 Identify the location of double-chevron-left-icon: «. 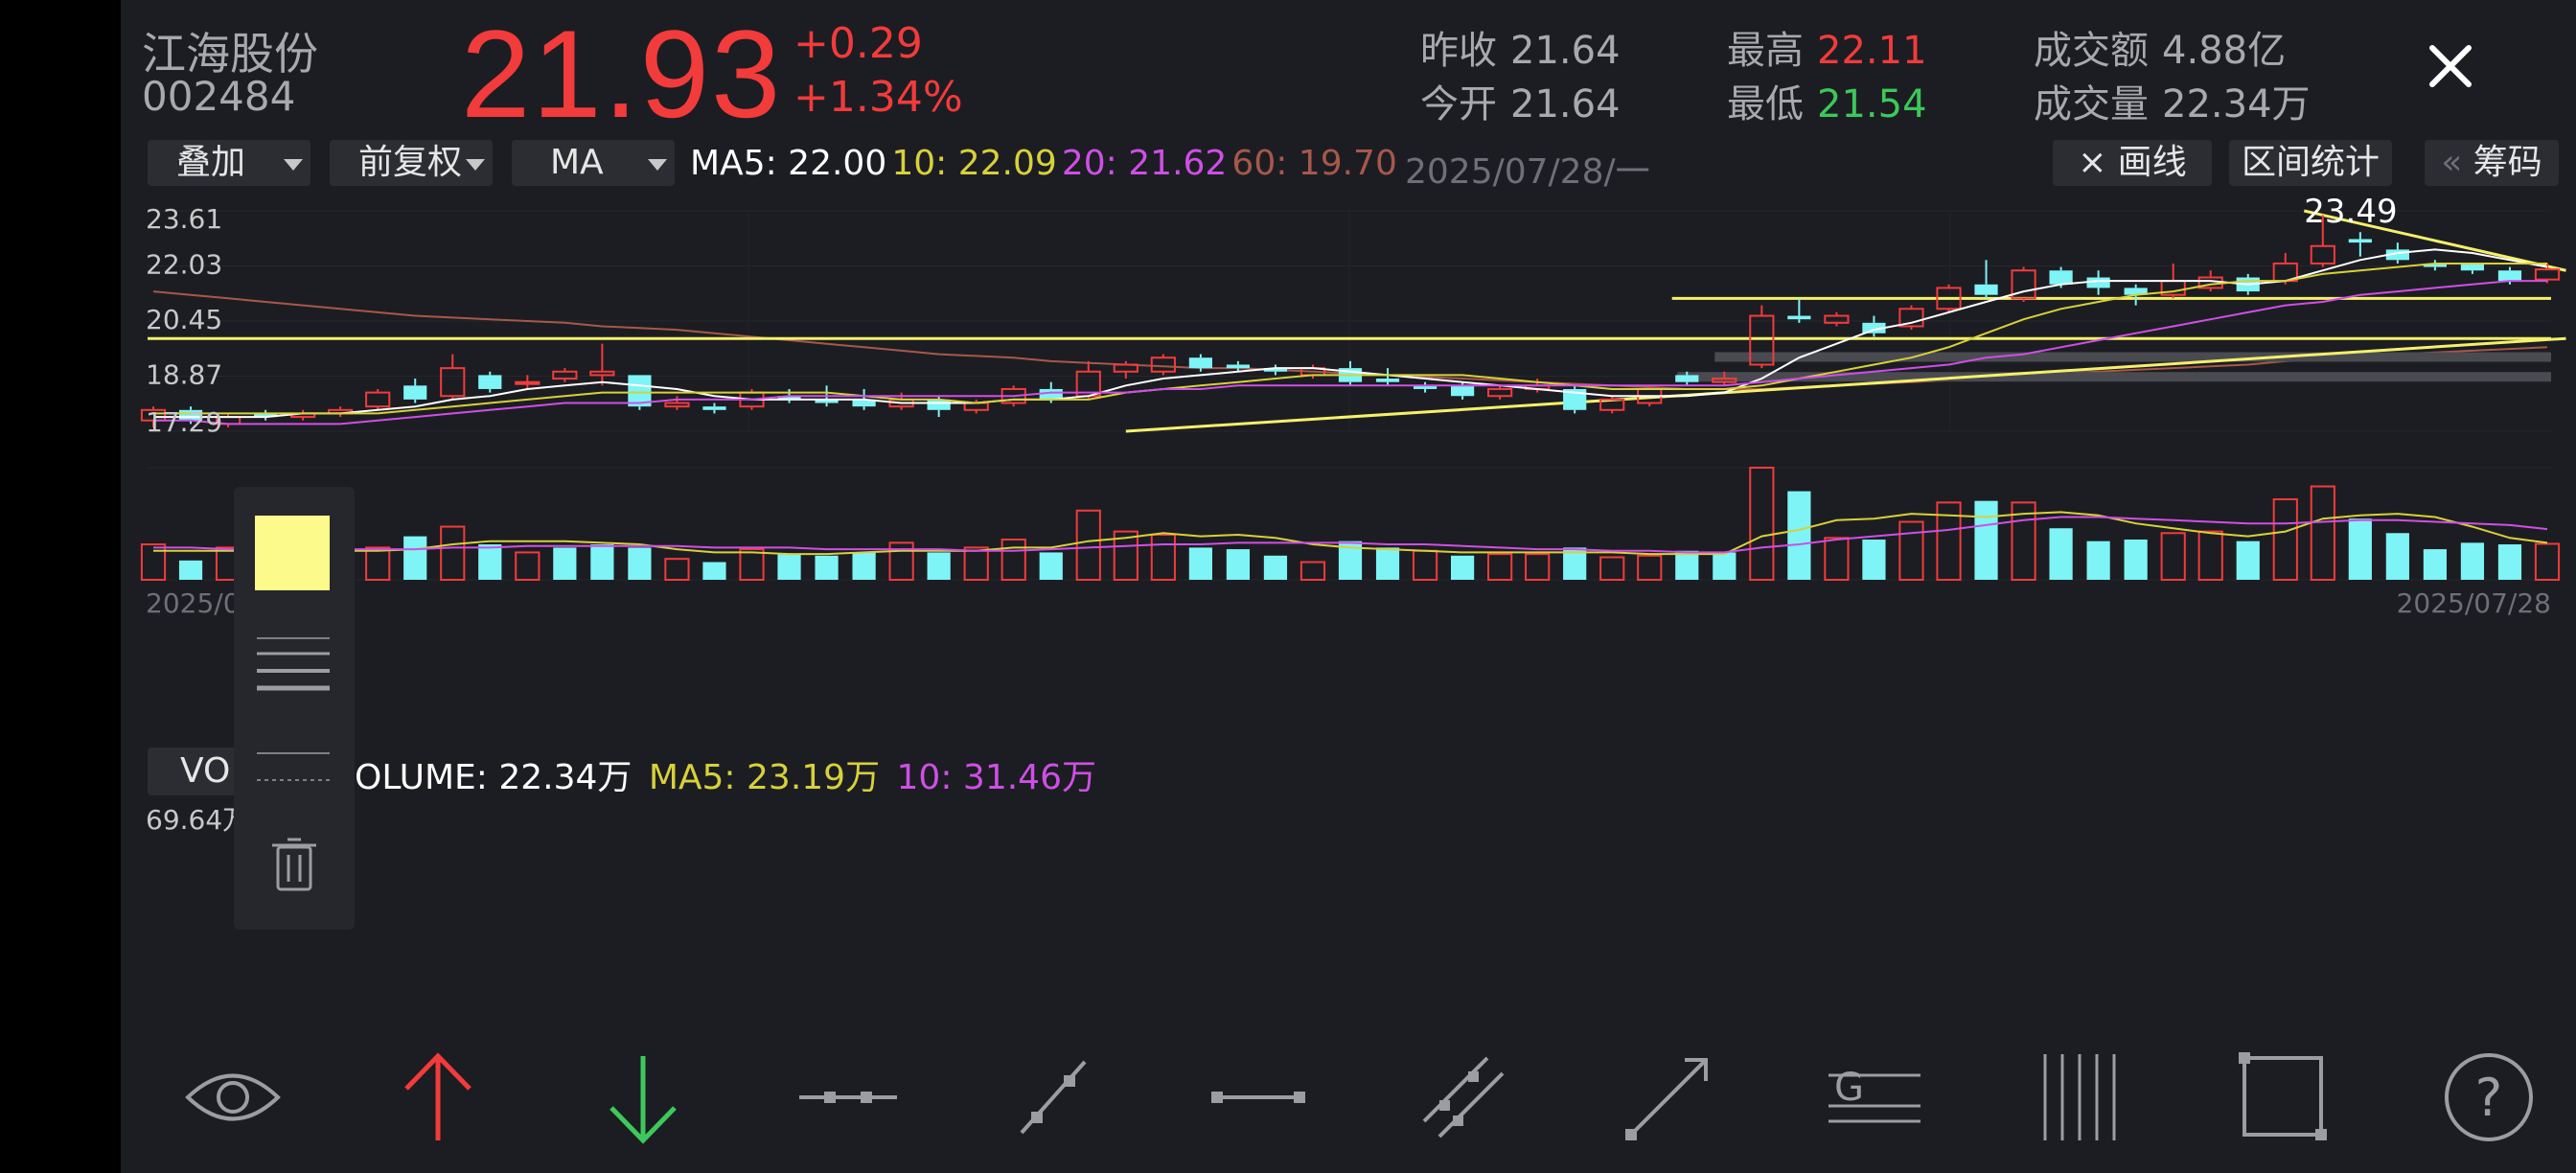
(2452, 162).